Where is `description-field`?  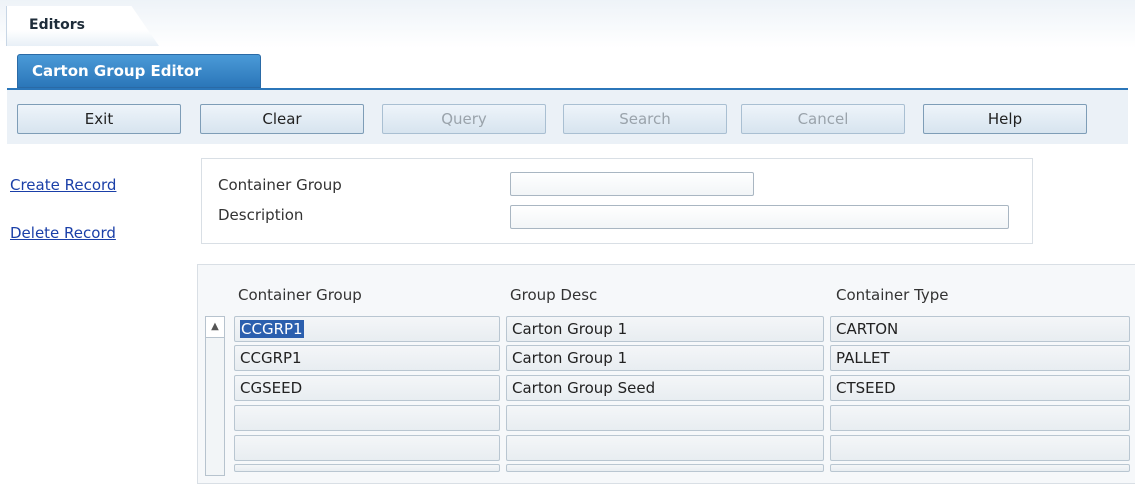 description-field is located at coordinates (759, 217).